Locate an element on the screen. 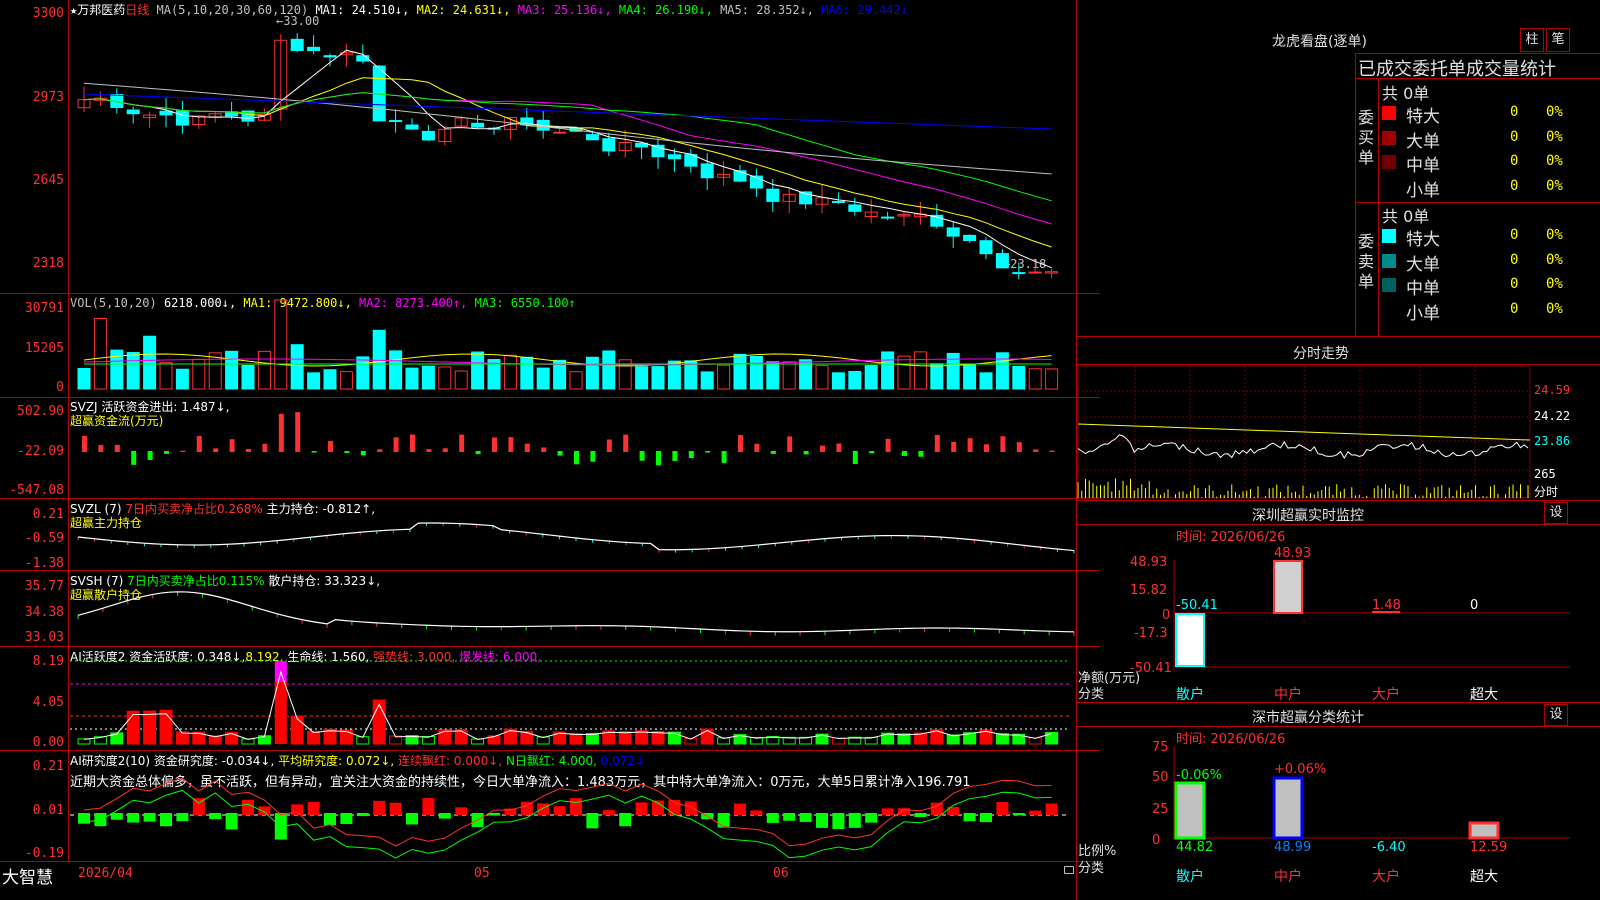 The height and width of the screenshot is (900, 1600). stats-top-label: +0.06% is located at coordinates (1300, 769).